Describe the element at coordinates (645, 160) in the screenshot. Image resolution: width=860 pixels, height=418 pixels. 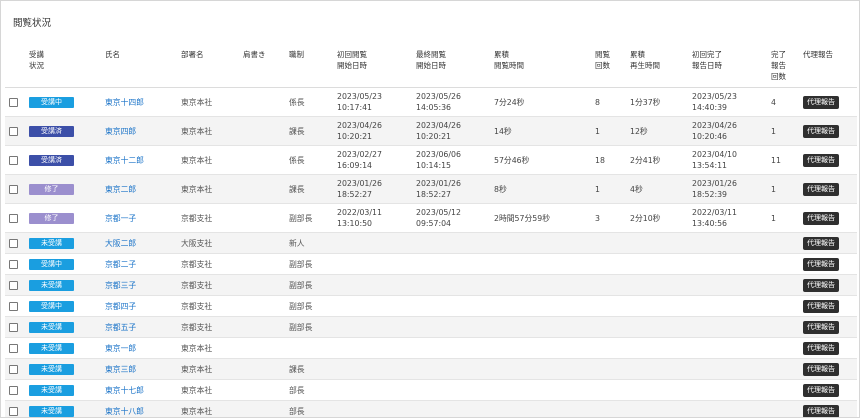
I see `total-play-value: 2分41秒` at that location.